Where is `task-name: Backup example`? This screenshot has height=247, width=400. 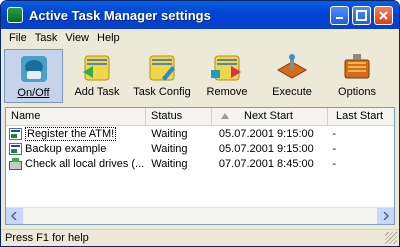
task-name: Backup example is located at coordinates (66, 148).